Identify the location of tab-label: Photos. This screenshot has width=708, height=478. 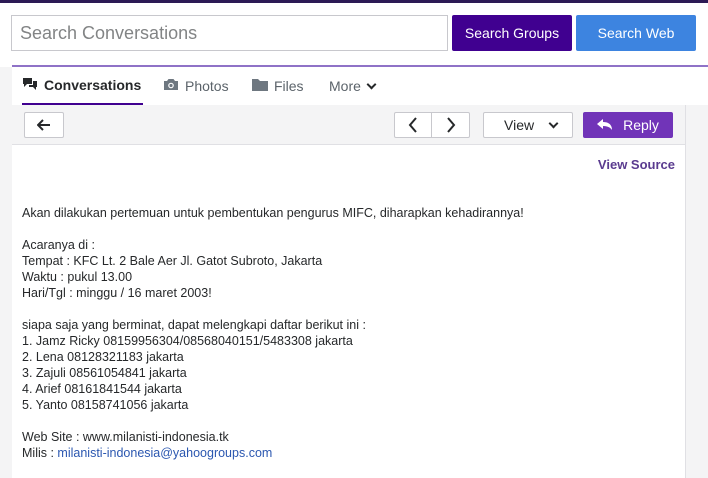
(207, 86).